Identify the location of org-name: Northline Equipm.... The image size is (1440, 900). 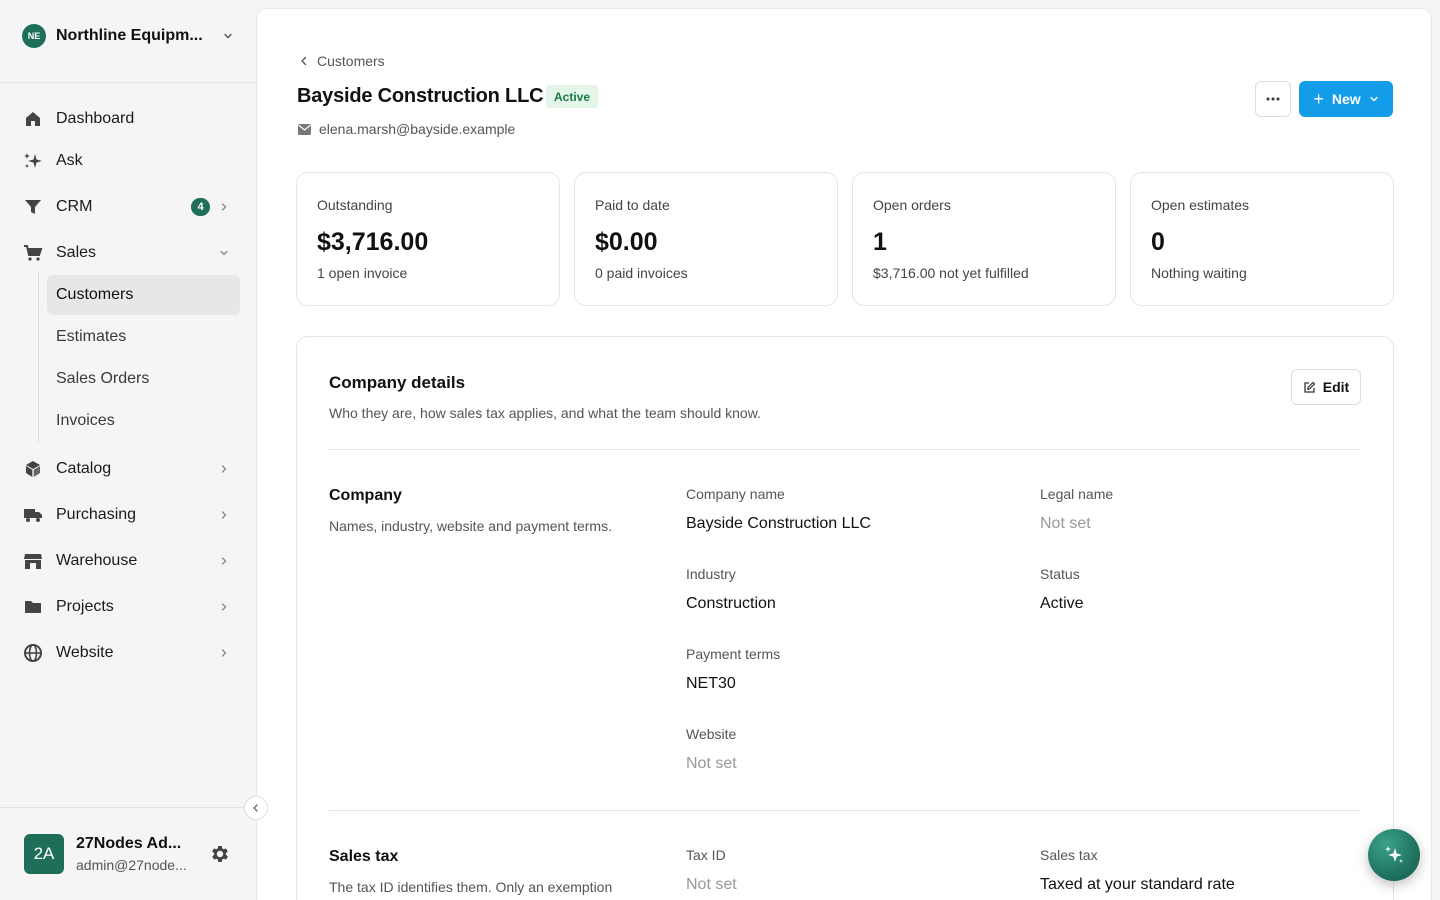
(129, 35).